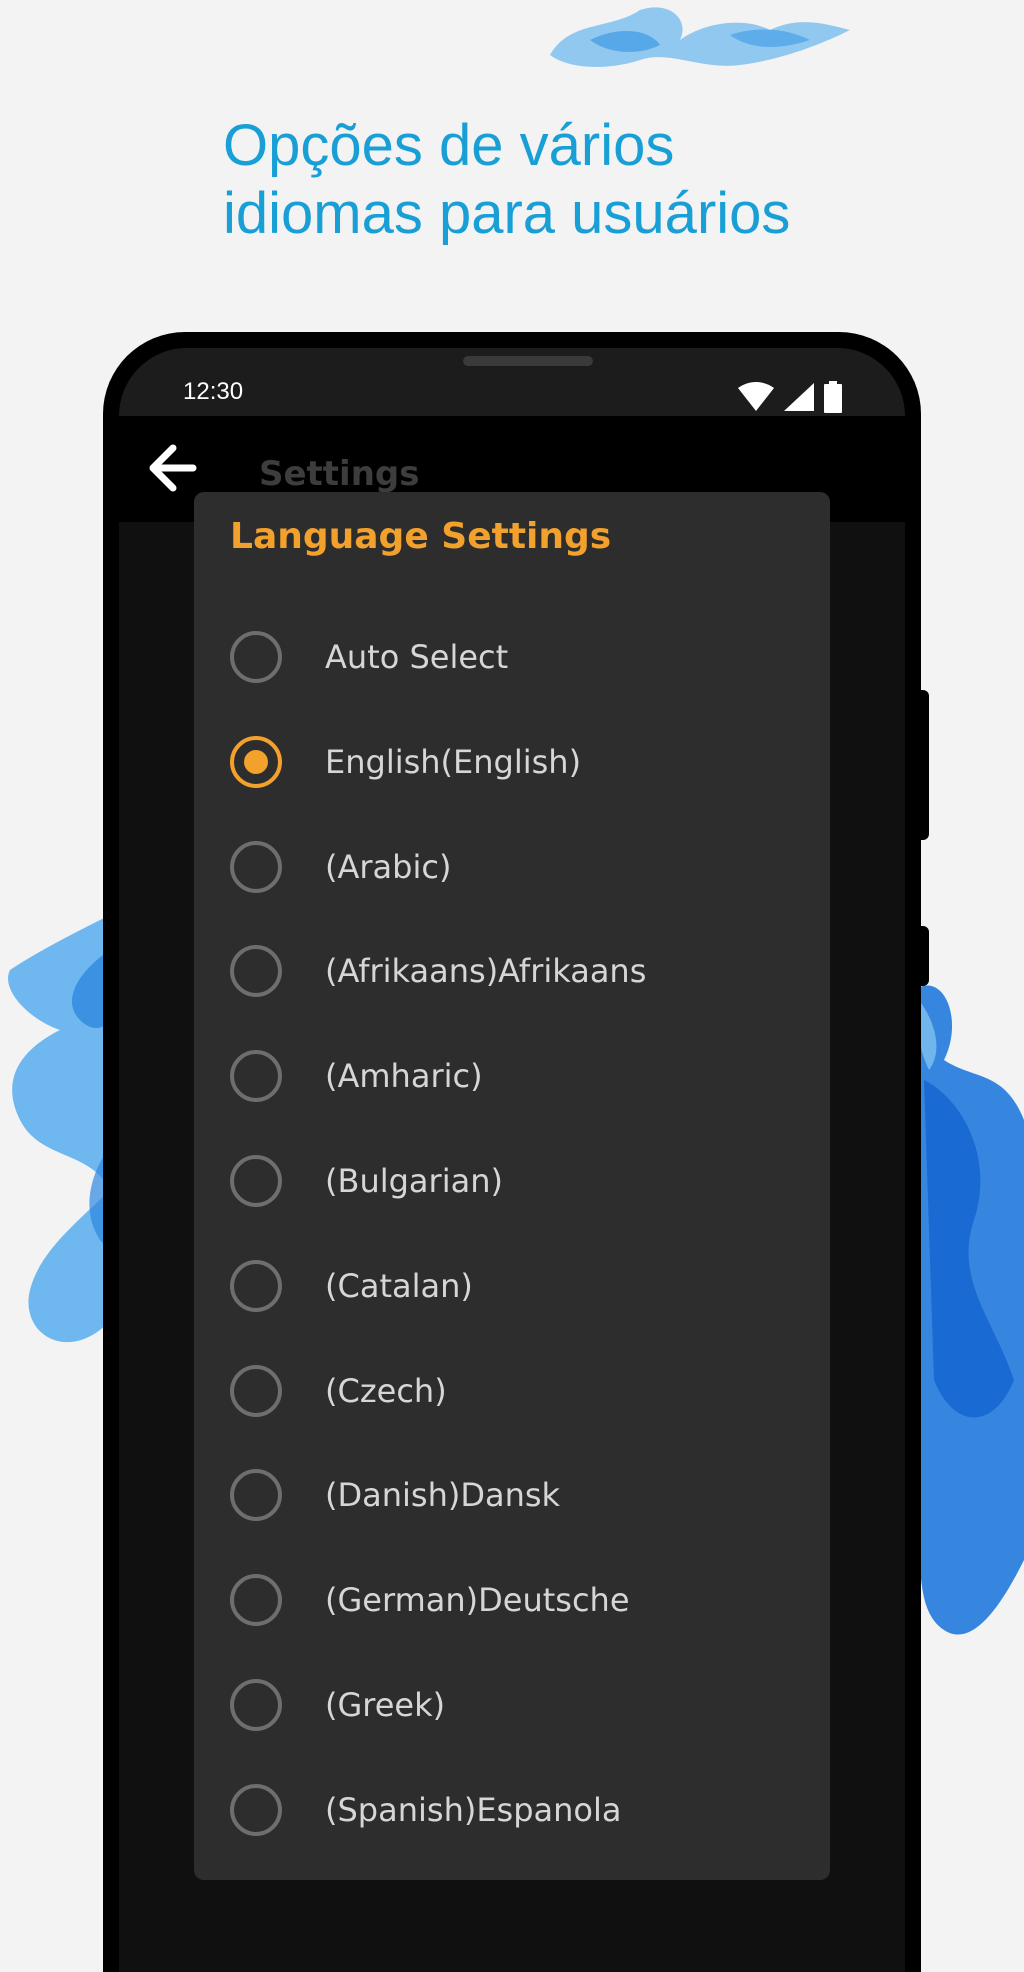 The width and height of the screenshot is (1024, 1972). Describe the element at coordinates (756, 396) in the screenshot. I see `wifi-icon` at that location.